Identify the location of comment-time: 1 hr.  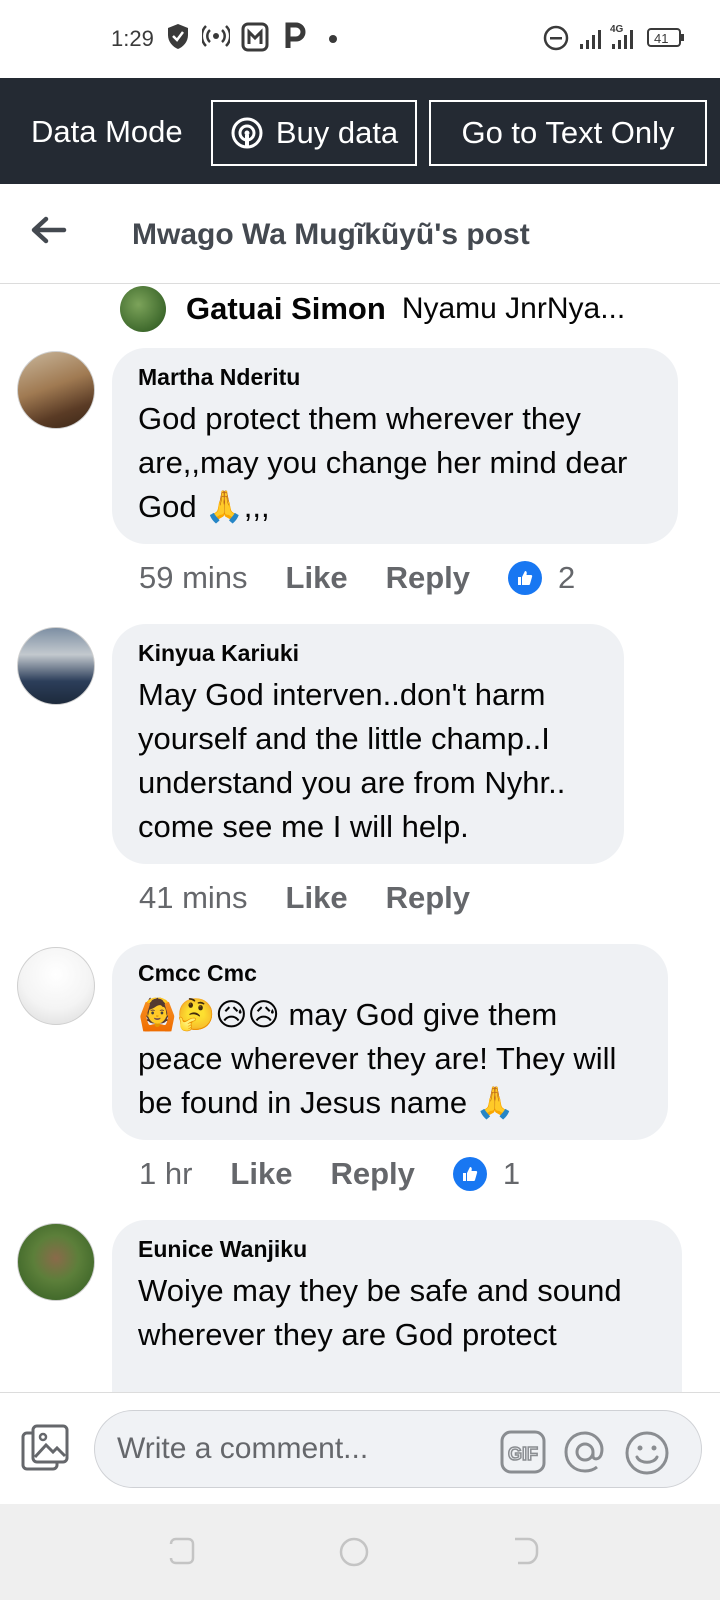
(166, 1173).